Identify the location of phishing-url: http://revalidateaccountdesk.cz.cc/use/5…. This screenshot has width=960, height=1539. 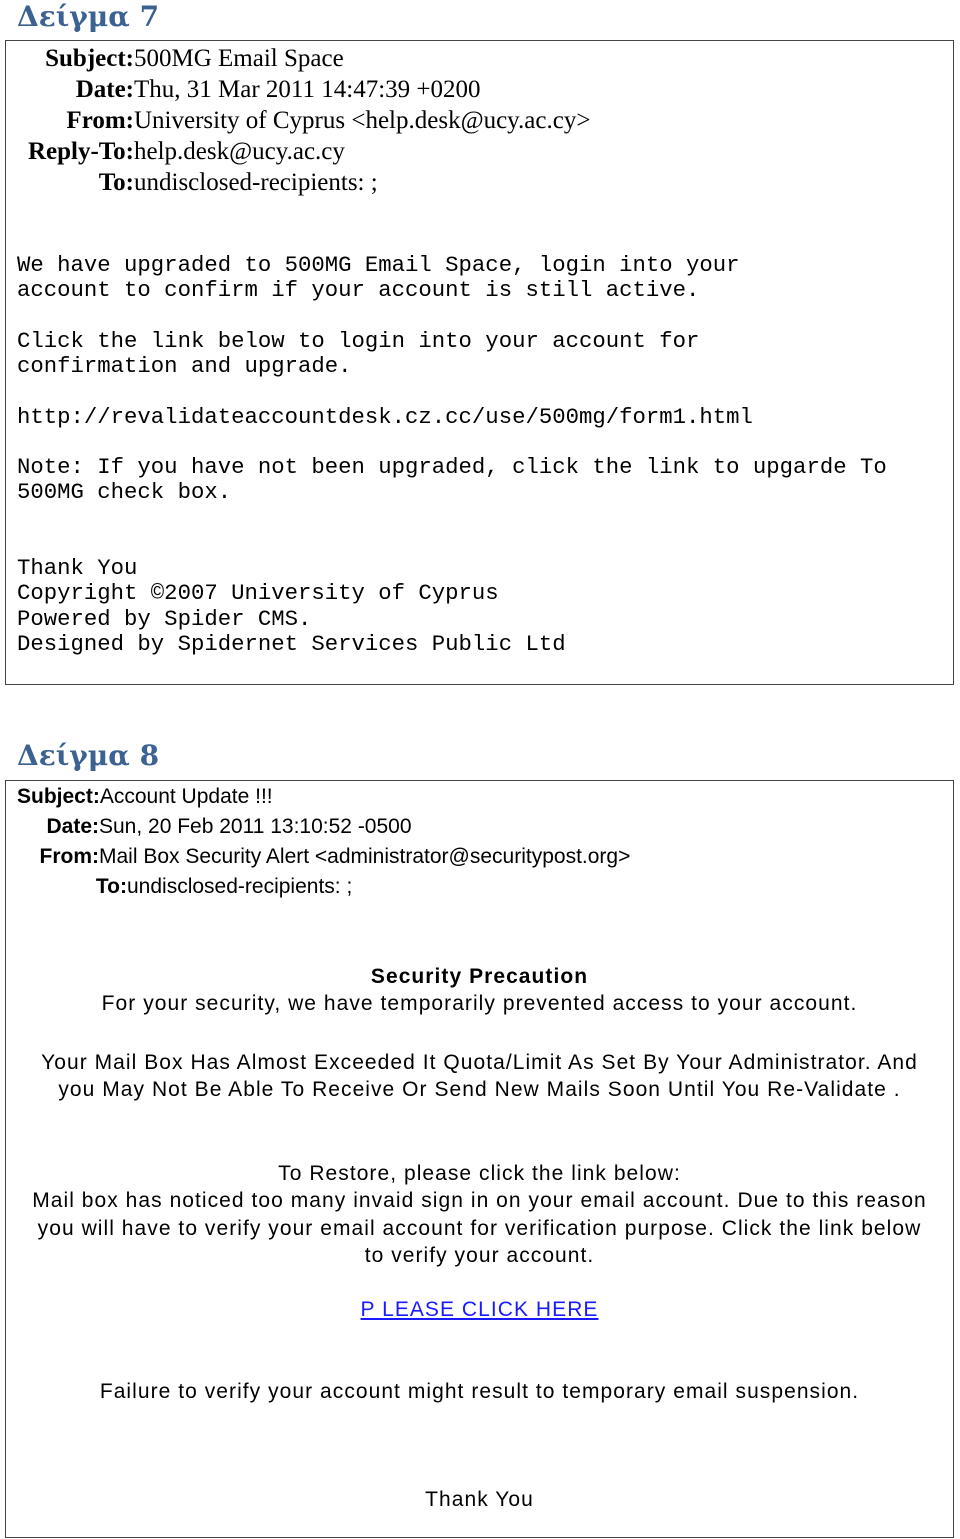
(385, 417).